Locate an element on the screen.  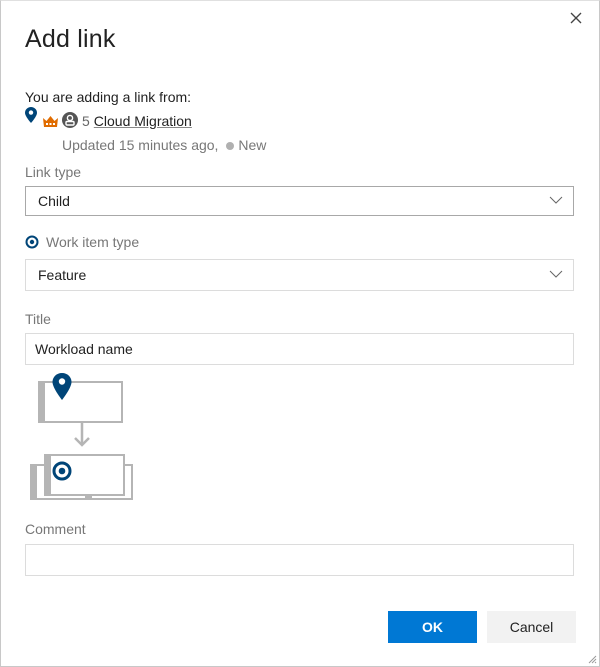
ok-button: OK is located at coordinates (432, 627).